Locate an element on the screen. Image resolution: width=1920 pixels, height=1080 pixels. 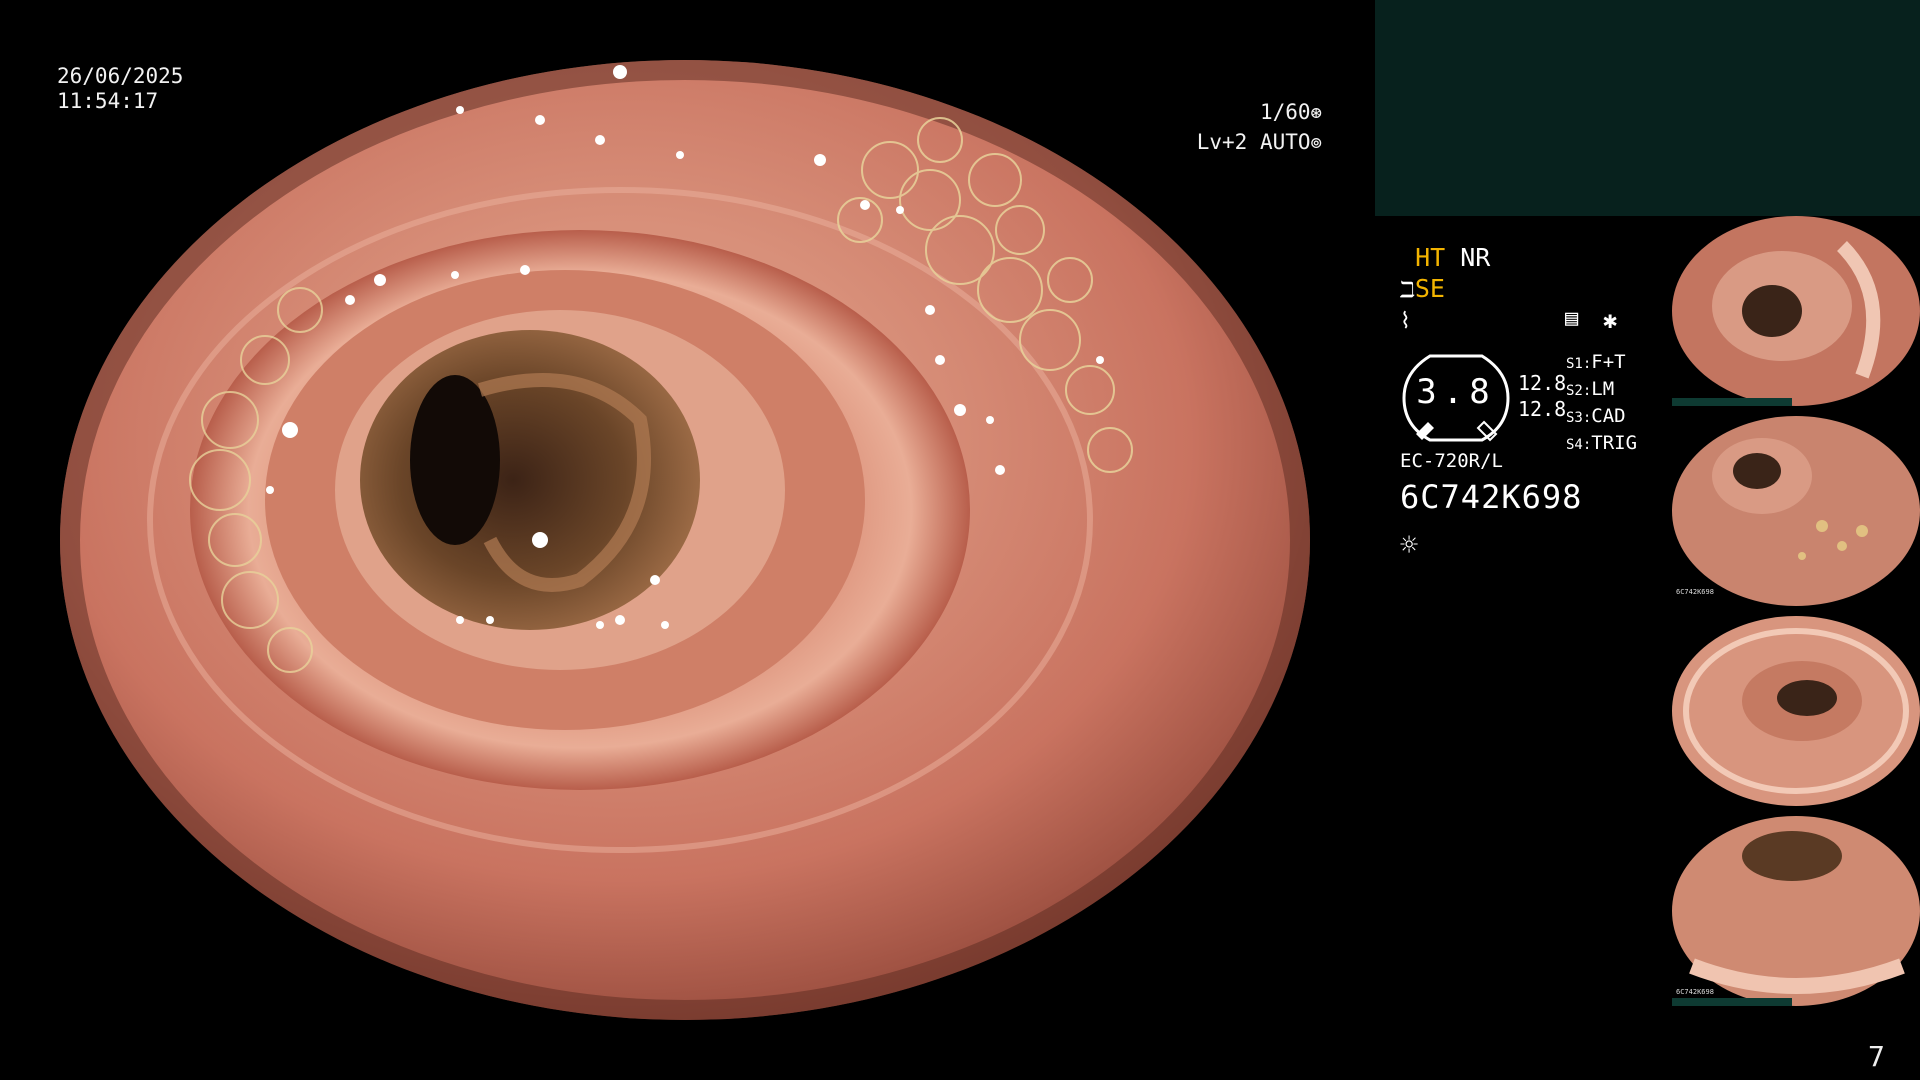
scope-serial: 6C742K698 is located at coordinates (1491, 497).